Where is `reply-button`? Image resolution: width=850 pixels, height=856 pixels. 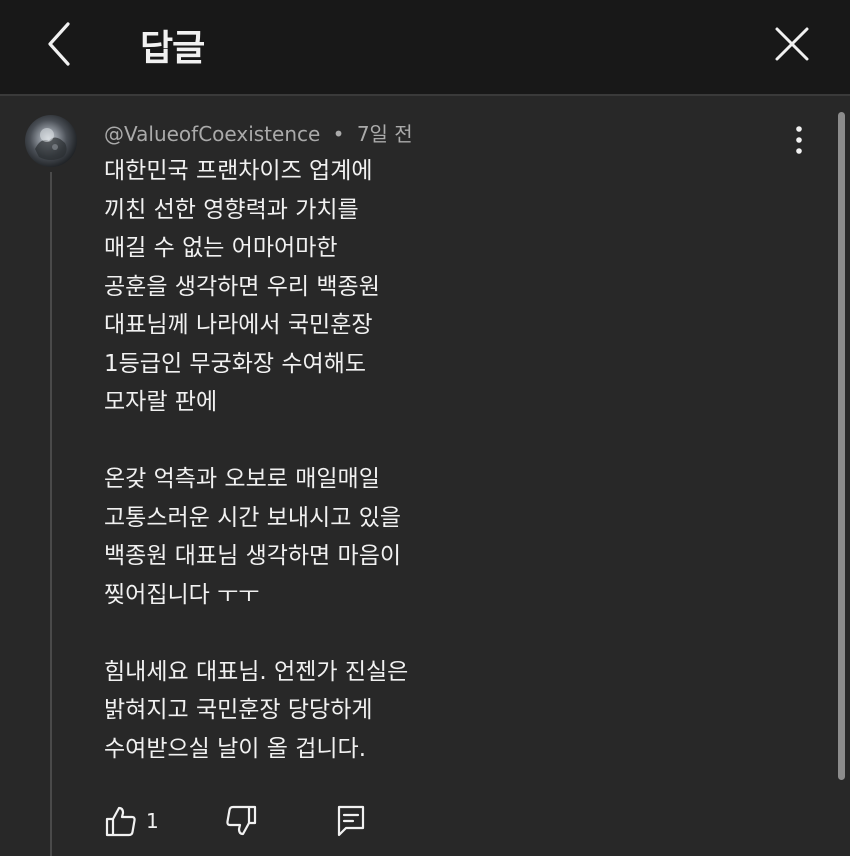 reply-button is located at coordinates (351, 821).